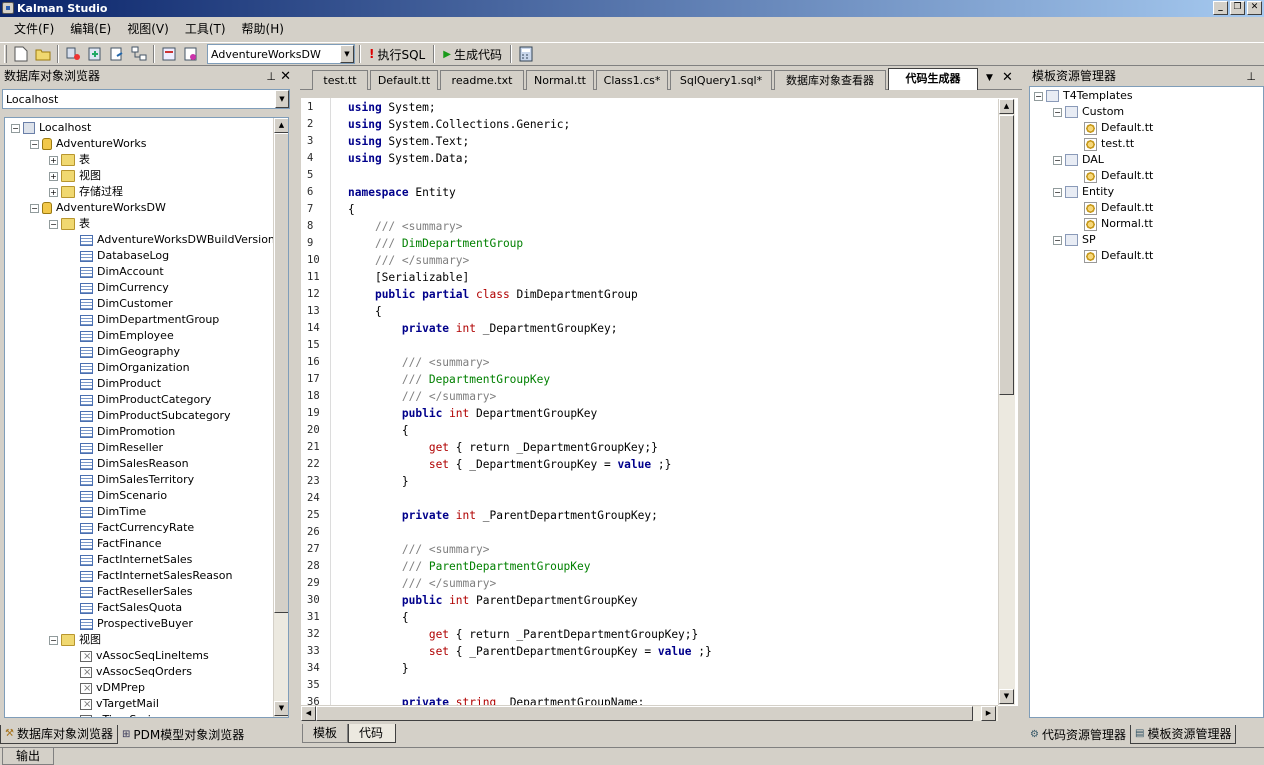 The height and width of the screenshot is (765, 1264). What do you see at coordinates (115, 714) in the screenshot?
I see `tree-node: vTimeSeries` at bounding box center [115, 714].